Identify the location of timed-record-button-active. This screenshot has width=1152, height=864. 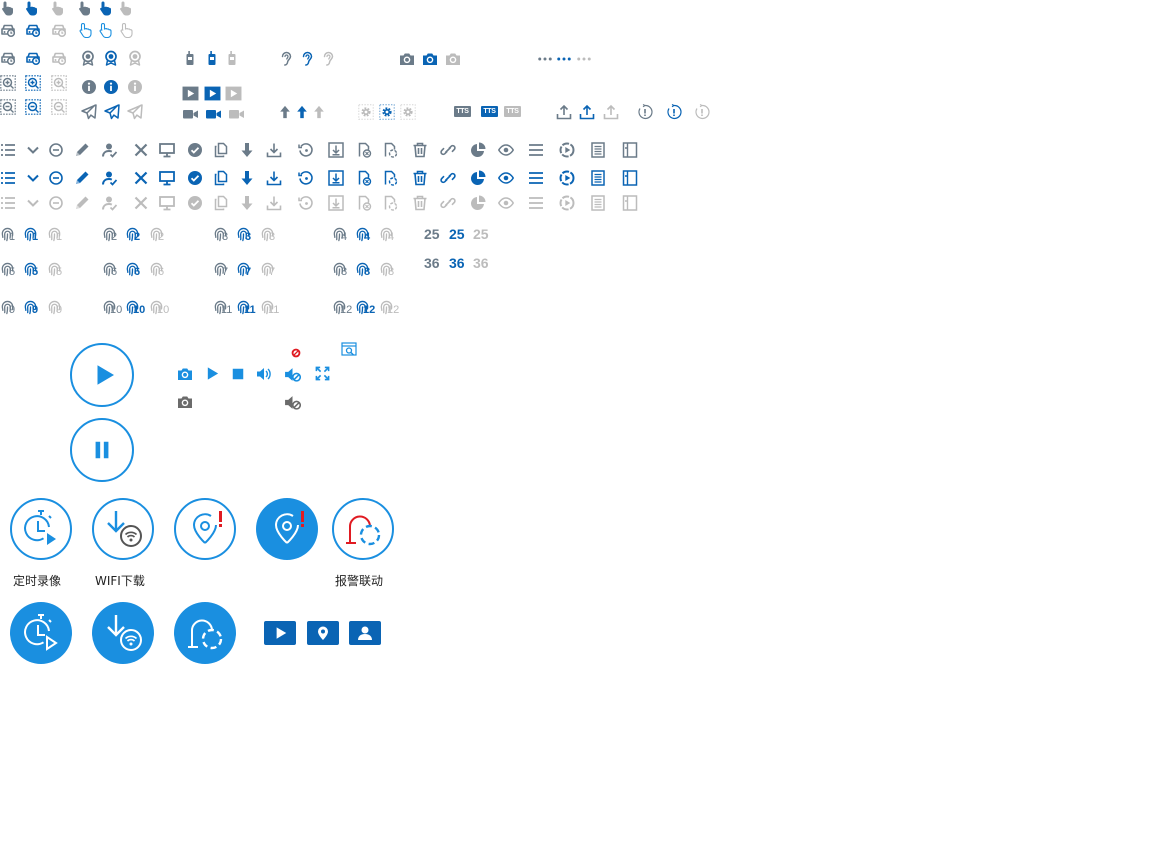
(41, 633).